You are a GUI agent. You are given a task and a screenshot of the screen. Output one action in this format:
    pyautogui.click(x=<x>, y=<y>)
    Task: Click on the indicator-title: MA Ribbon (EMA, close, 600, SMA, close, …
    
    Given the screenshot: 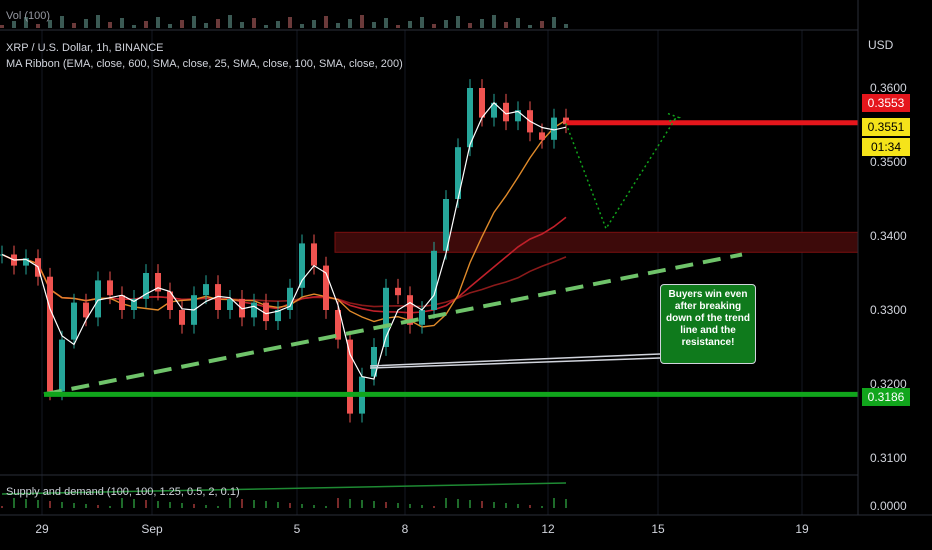 What is the action you would take?
    pyautogui.click(x=204, y=64)
    